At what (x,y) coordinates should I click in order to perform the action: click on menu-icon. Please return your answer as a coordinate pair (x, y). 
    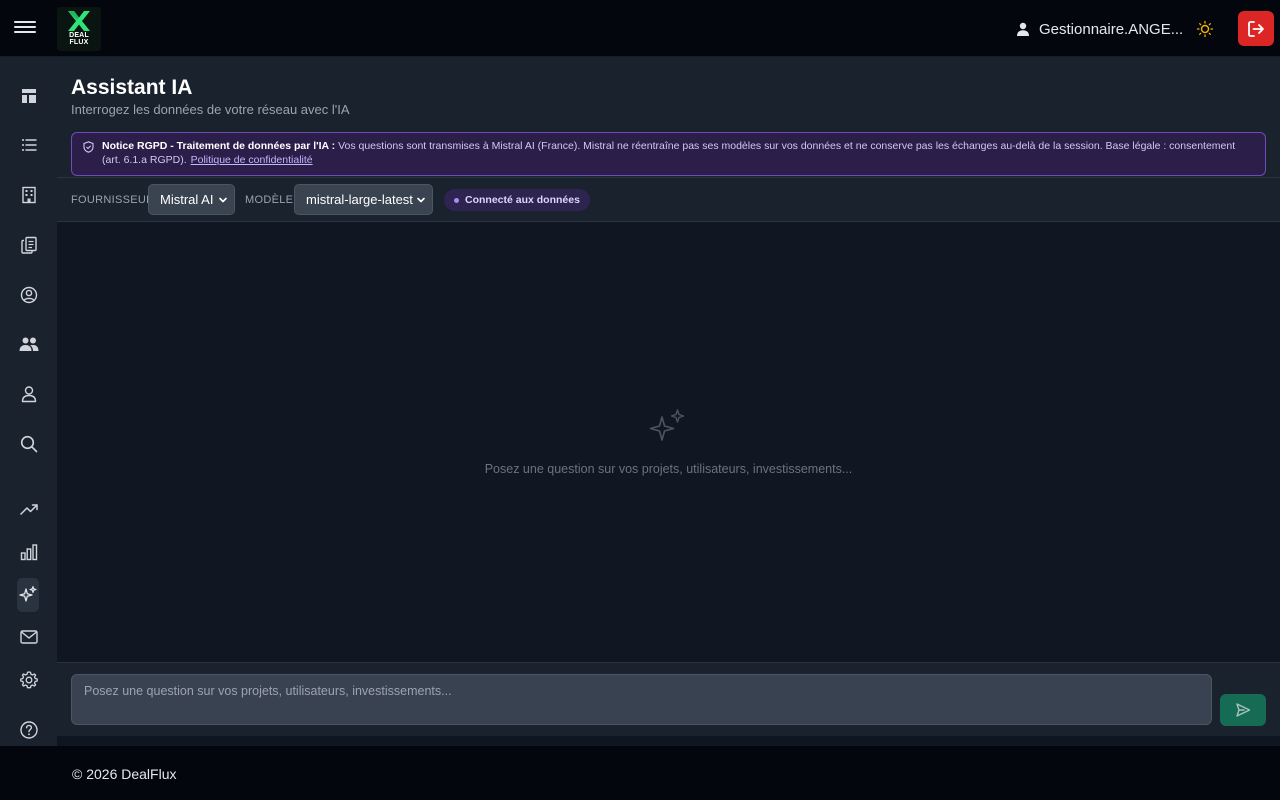
    Looking at the image, I should click on (25, 28).